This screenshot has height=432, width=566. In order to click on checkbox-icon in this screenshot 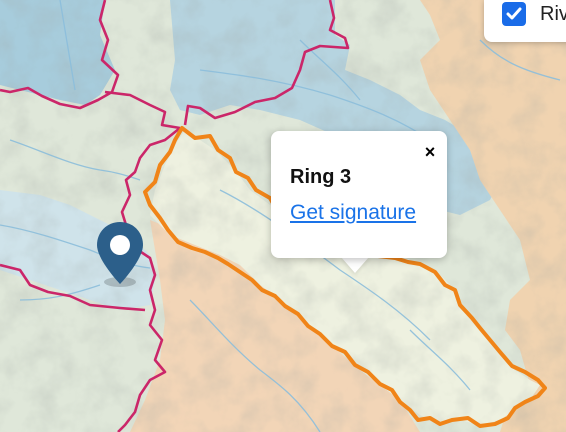, I will do `click(514, 14)`.